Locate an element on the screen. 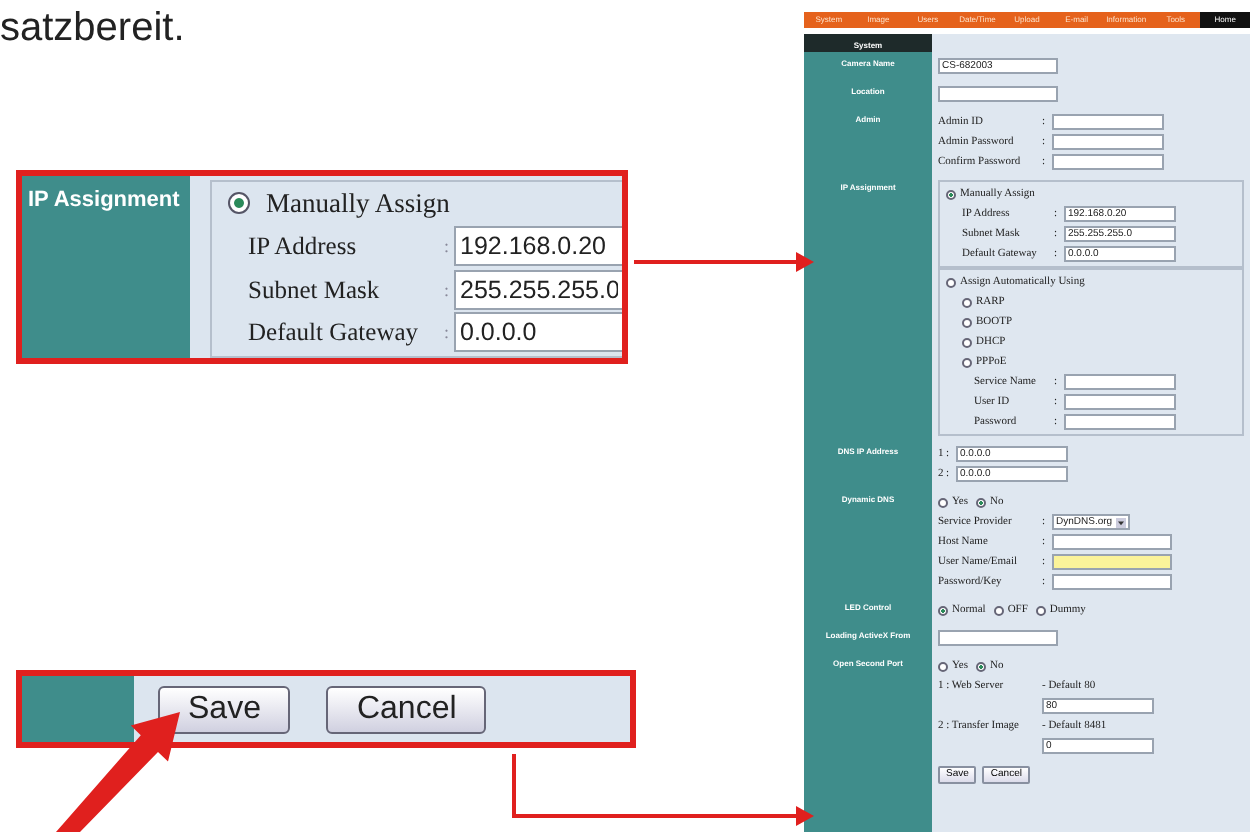  input-field: 0.0.0.0 is located at coordinates (538, 332).